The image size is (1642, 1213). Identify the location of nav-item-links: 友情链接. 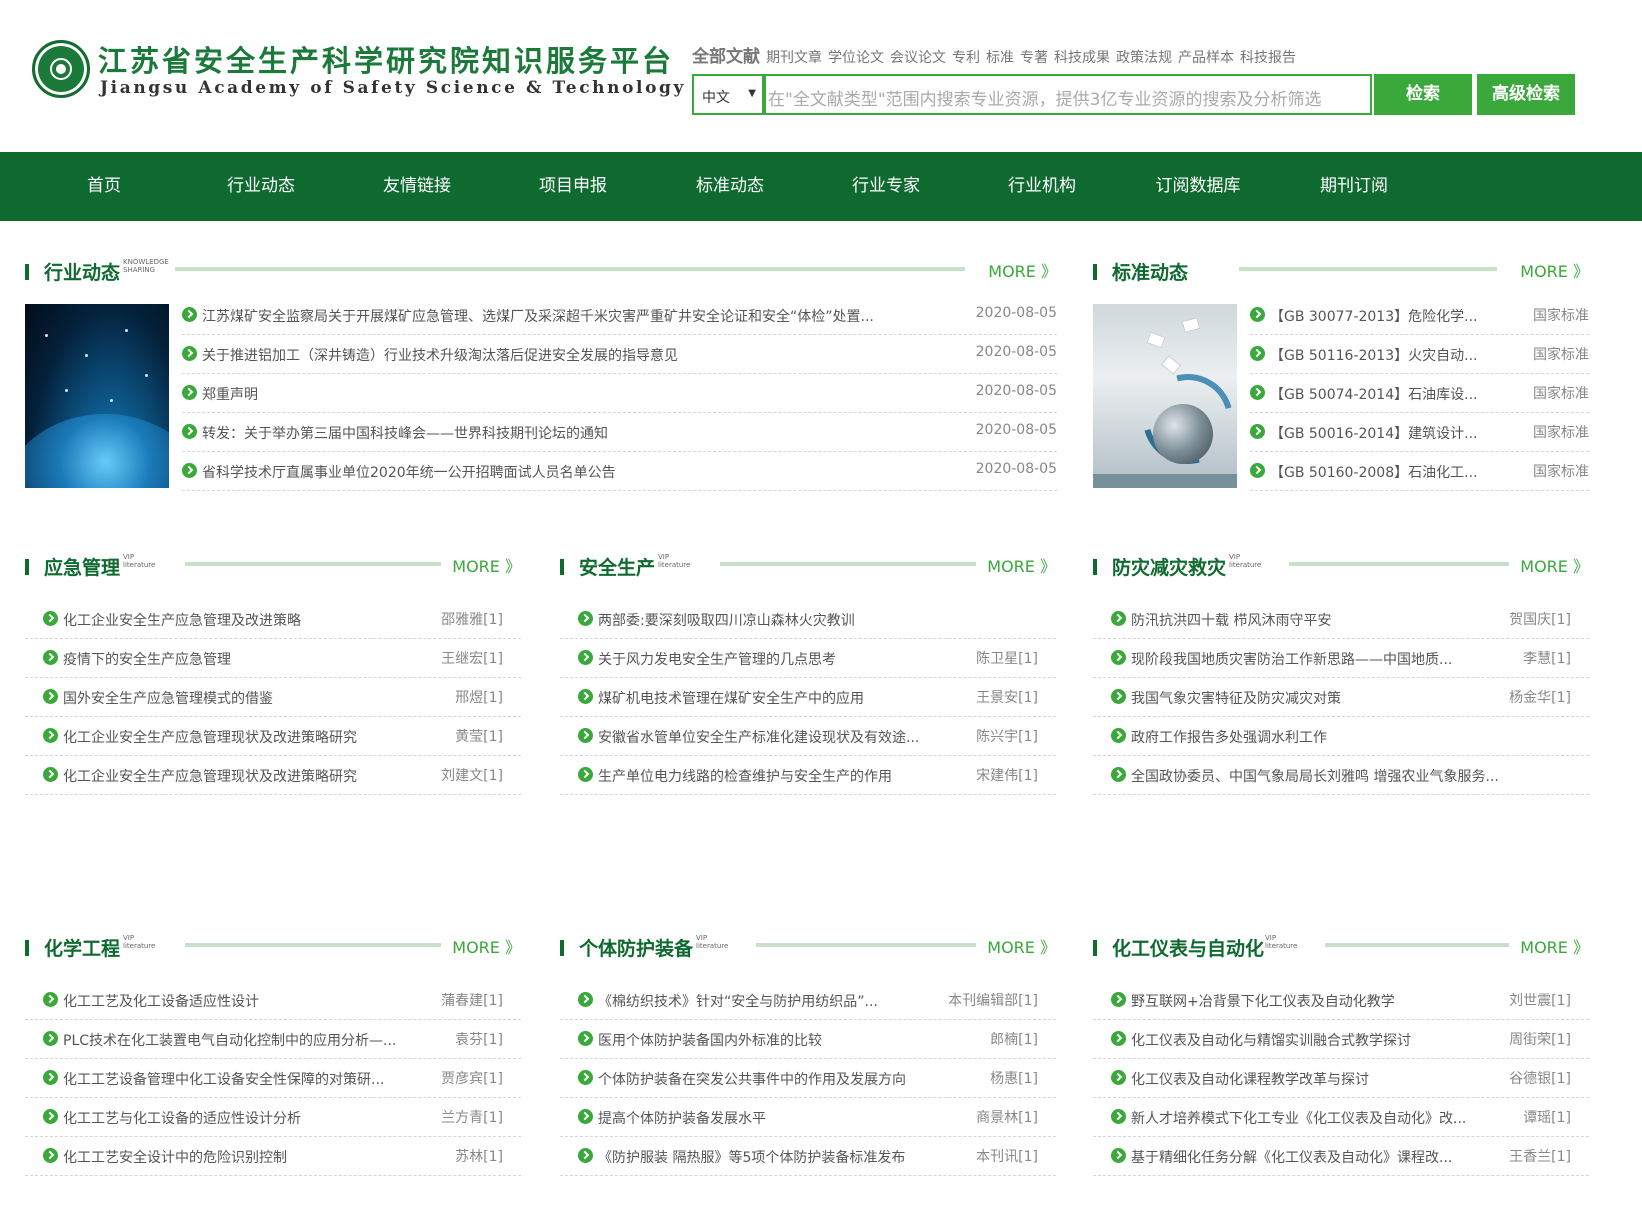
(417, 186).